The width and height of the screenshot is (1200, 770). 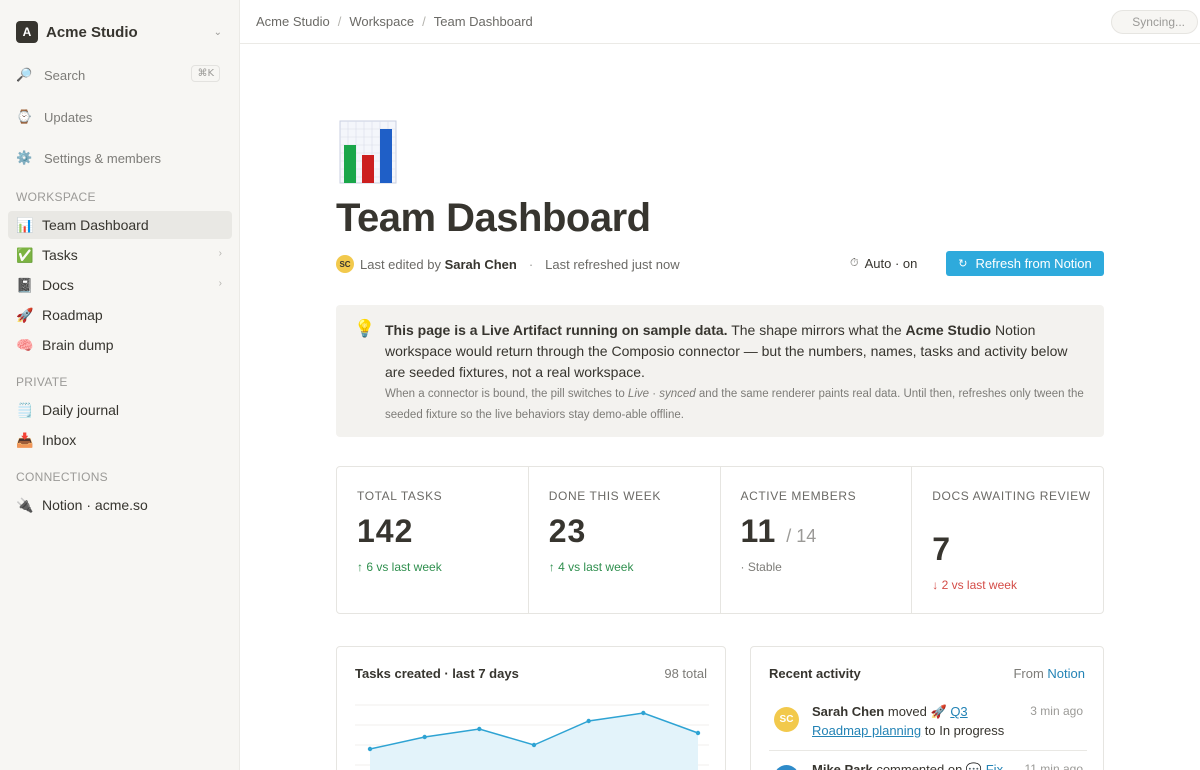 I want to click on activity-source: From Notion, so click(x=1049, y=673).